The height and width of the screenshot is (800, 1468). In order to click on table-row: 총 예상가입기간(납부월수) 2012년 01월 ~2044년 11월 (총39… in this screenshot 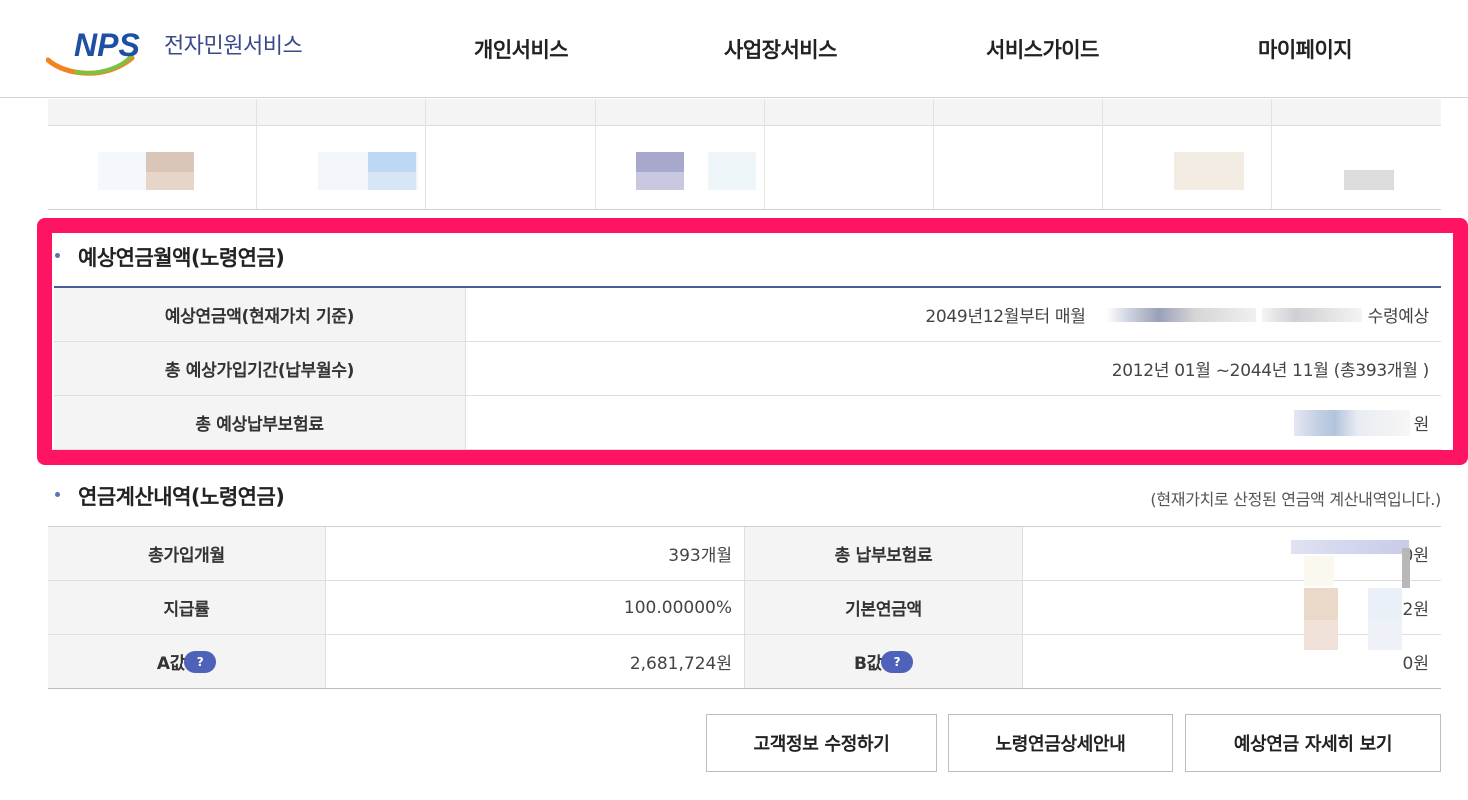, I will do `click(747, 369)`.